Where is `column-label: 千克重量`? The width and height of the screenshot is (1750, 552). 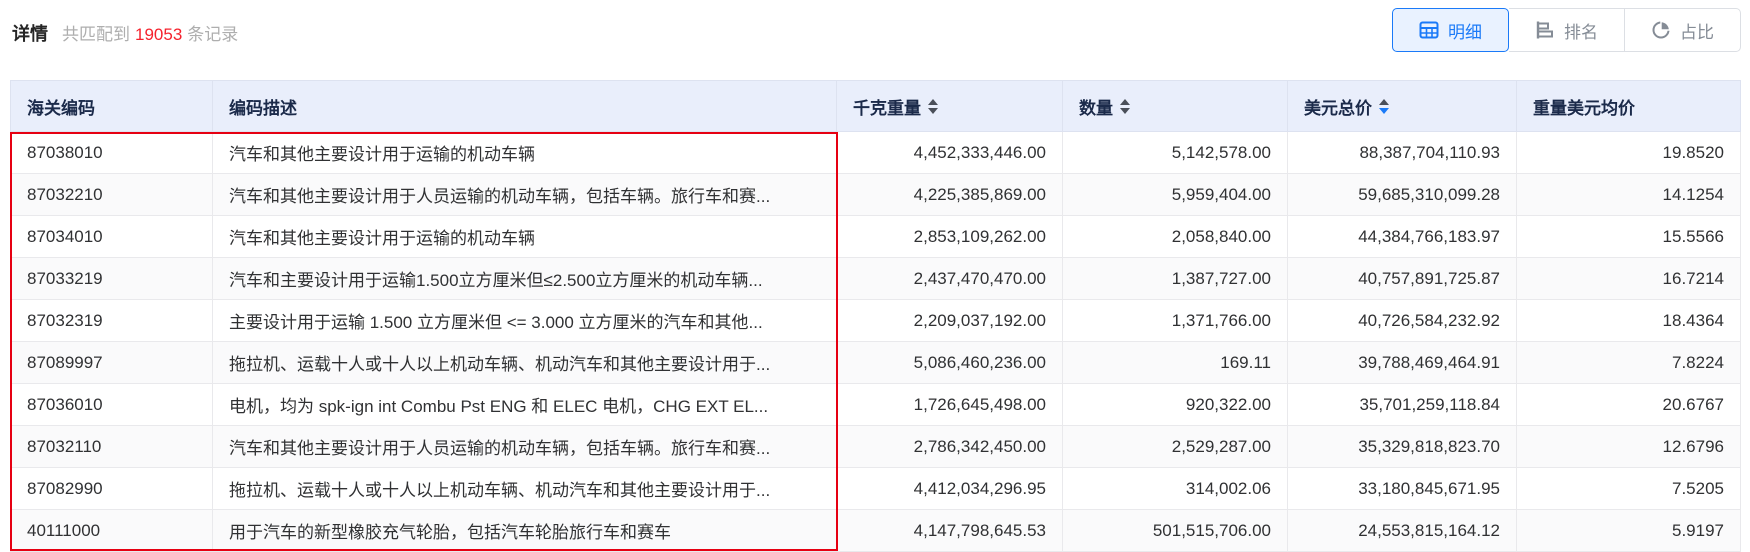
column-label: 千克重量 is located at coordinates (887, 108).